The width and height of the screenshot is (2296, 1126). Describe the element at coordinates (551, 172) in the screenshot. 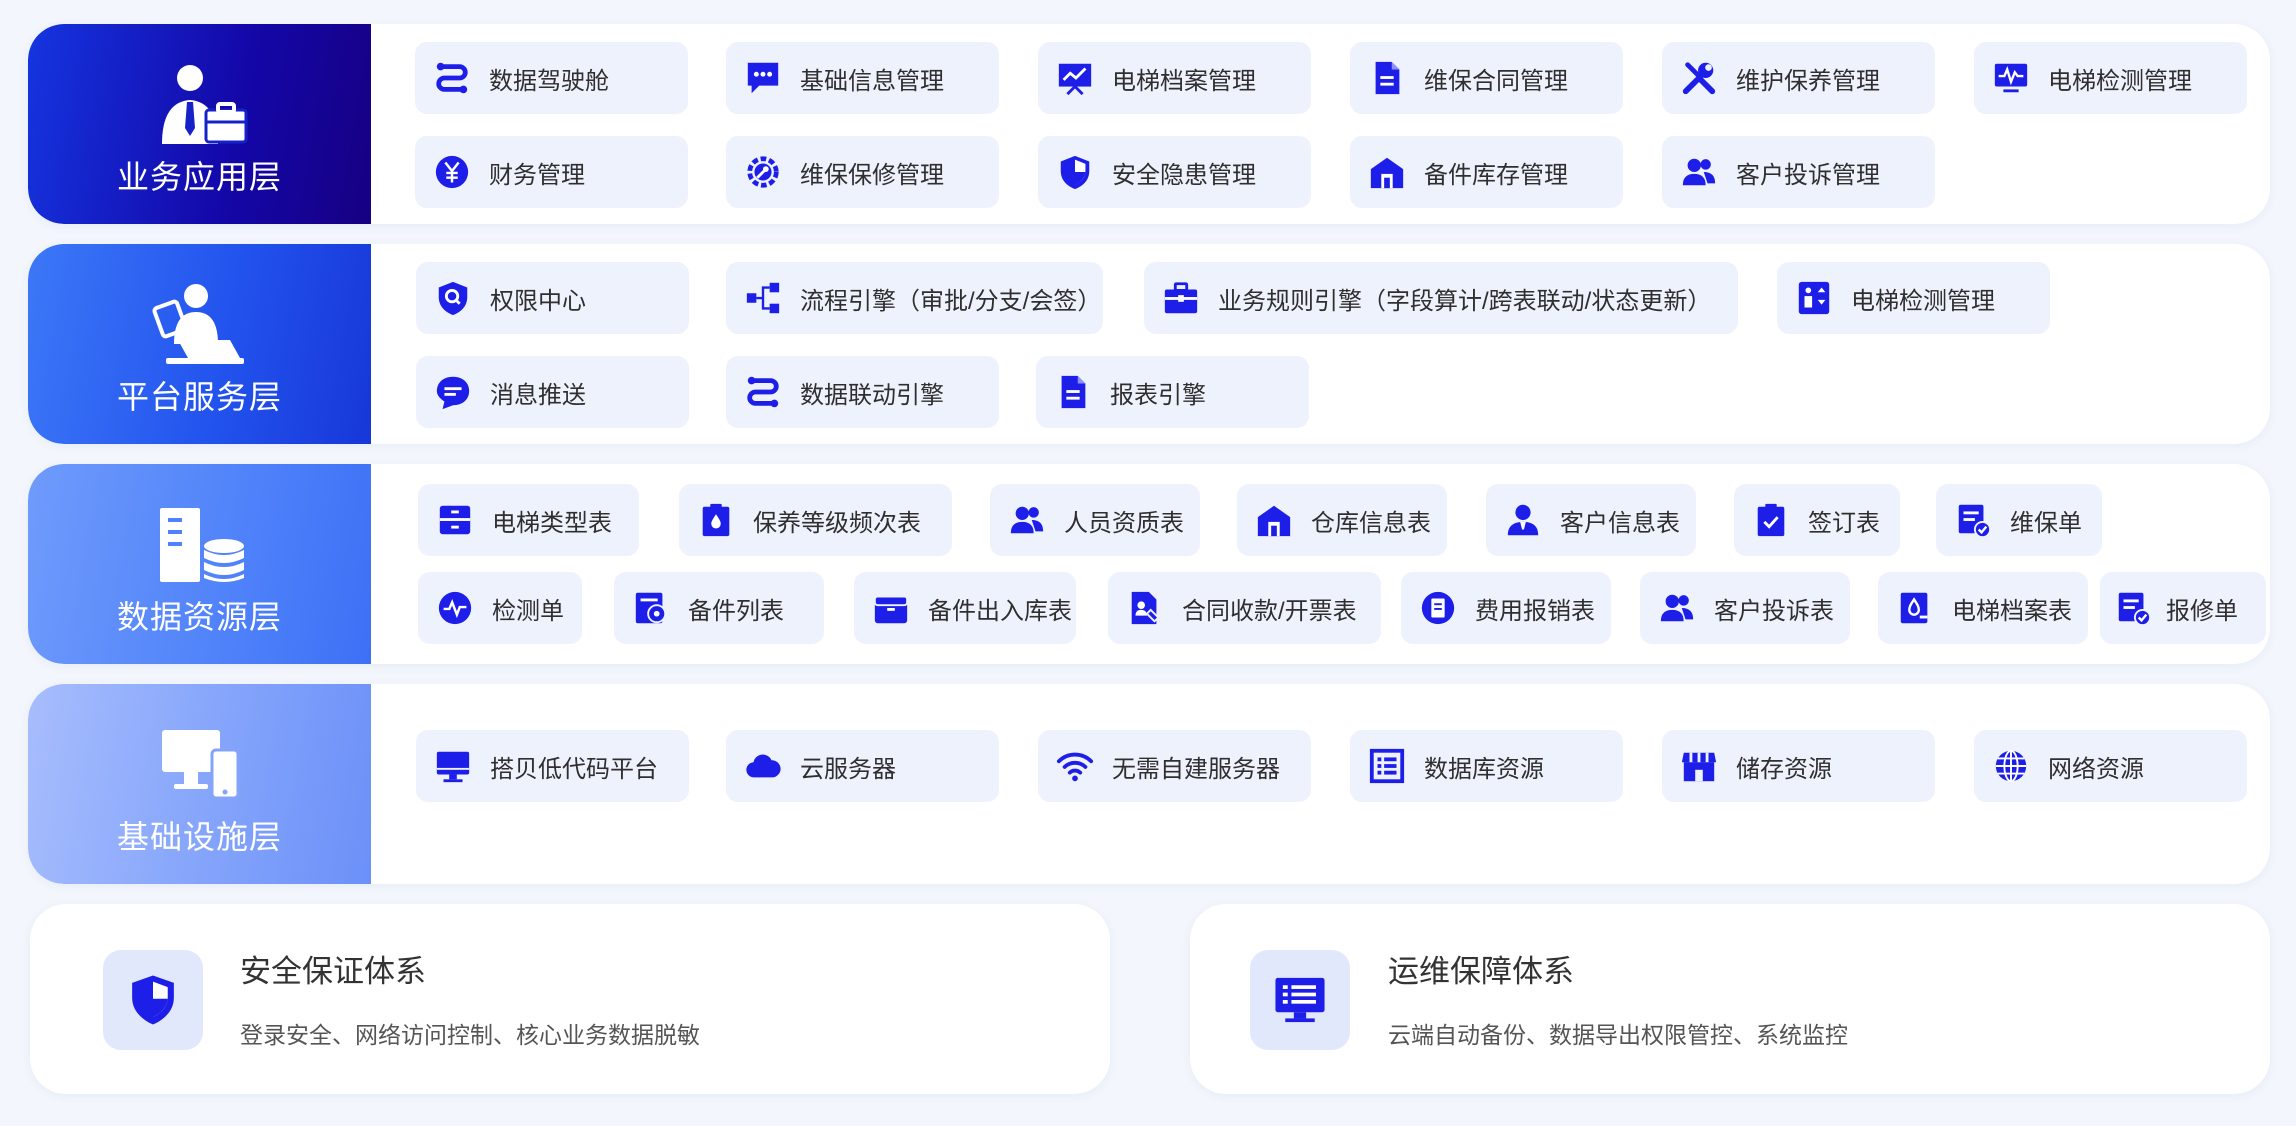

I see `item-finance: 财务管理` at that location.